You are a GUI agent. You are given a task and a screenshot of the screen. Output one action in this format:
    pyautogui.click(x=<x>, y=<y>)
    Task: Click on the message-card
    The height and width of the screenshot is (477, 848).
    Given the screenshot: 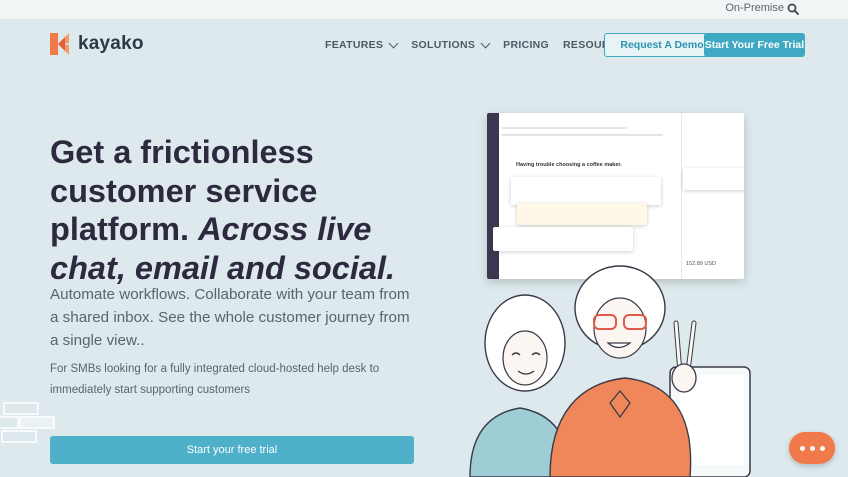 What is the action you would take?
    pyautogui.click(x=586, y=191)
    